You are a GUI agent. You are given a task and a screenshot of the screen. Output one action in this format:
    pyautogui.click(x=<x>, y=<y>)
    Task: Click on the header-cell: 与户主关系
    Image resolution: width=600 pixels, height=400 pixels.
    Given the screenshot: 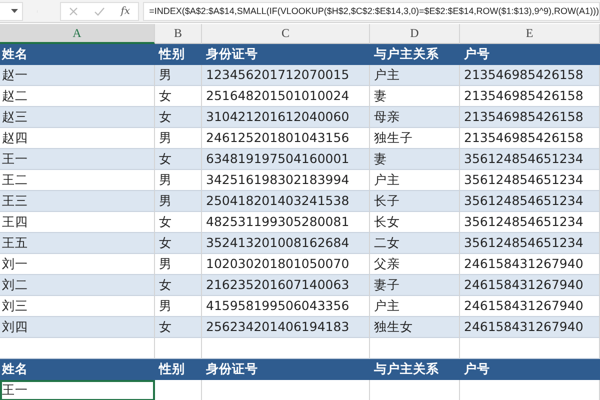 What is the action you would take?
    pyautogui.click(x=415, y=369)
    